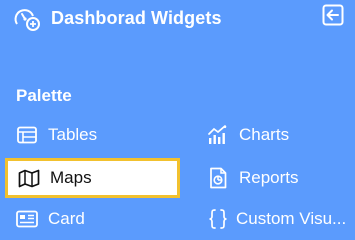 Image resolution: width=355 pixels, height=240 pixels. Describe the element at coordinates (101, 219) in the screenshot. I see `palette-item-card: Card` at that location.